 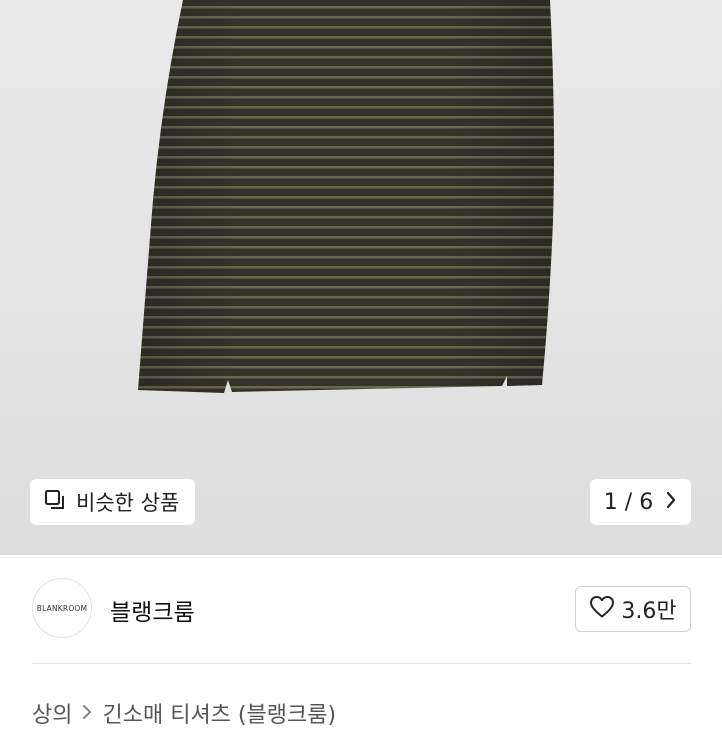 What do you see at coordinates (361, 663) in the screenshot?
I see `section-divider` at bounding box center [361, 663].